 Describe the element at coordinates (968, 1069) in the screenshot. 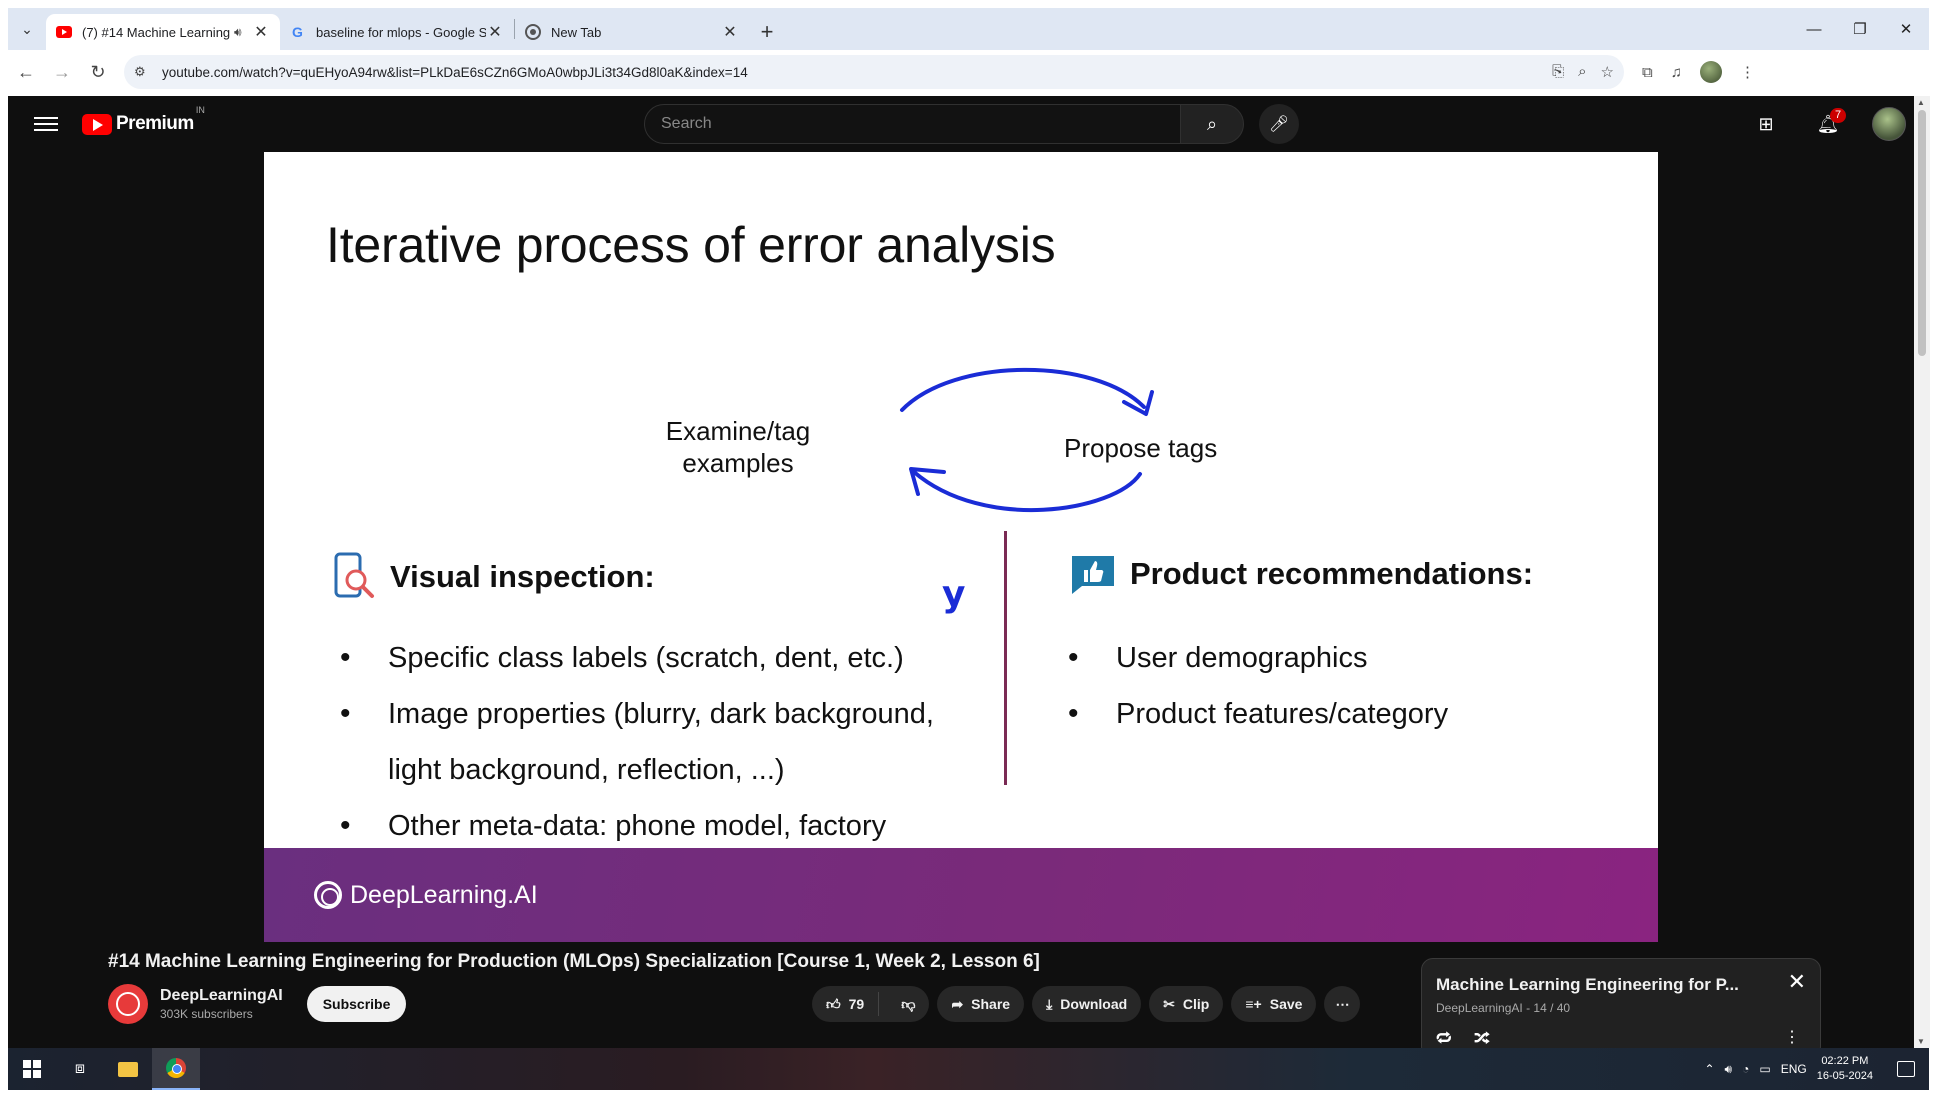

I see `windows-taskbar: ⧈ ⌃ 🔊︎ ◔ ▭ ENG 02:22 PM 16-05-2024` at that location.